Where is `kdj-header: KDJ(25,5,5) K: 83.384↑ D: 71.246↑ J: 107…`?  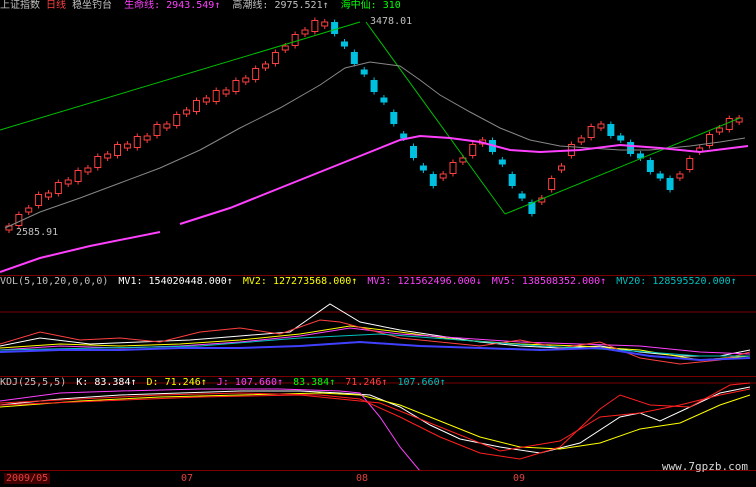
kdj-header: KDJ(25,5,5) K: 83.384↑ D: 71.246↑ J: 107… is located at coordinates (223, 383).